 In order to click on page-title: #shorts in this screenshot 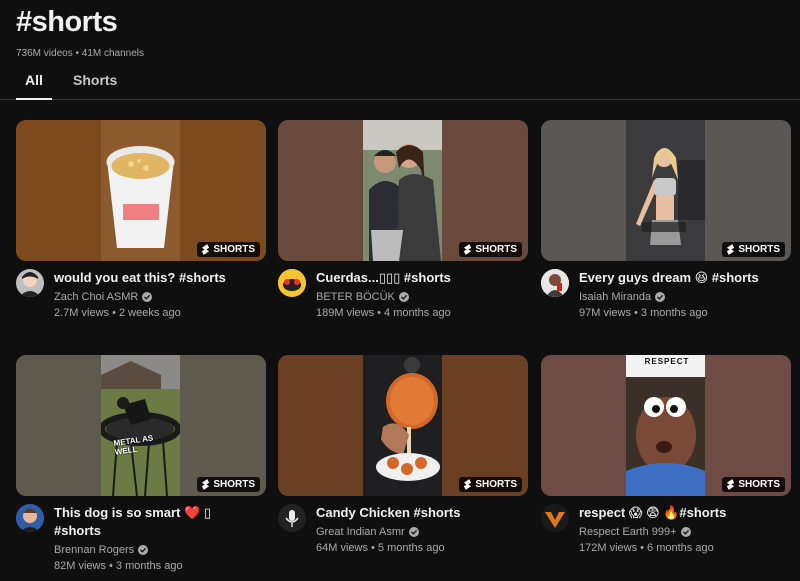, I will do `click(67, 22)`.